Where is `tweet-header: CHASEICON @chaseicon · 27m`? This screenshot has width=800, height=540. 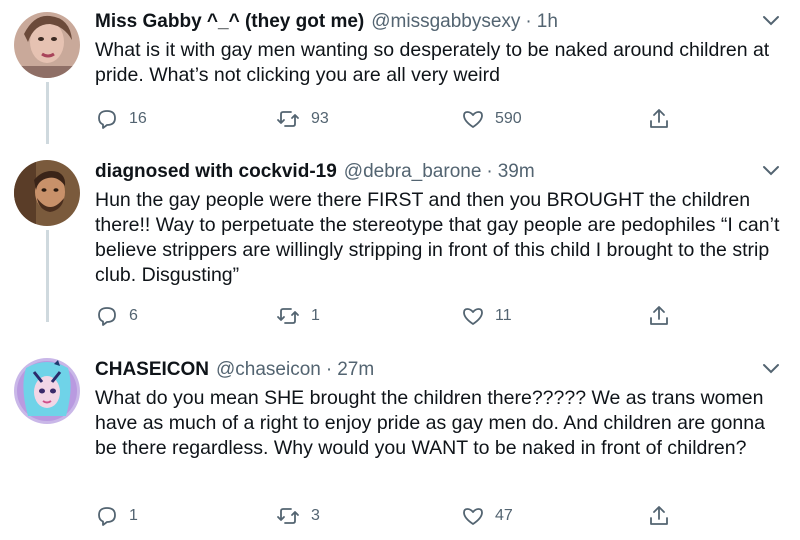 tweet-header: CHASEICON @chaseicon · 27m is located at coordinates (234, 370).